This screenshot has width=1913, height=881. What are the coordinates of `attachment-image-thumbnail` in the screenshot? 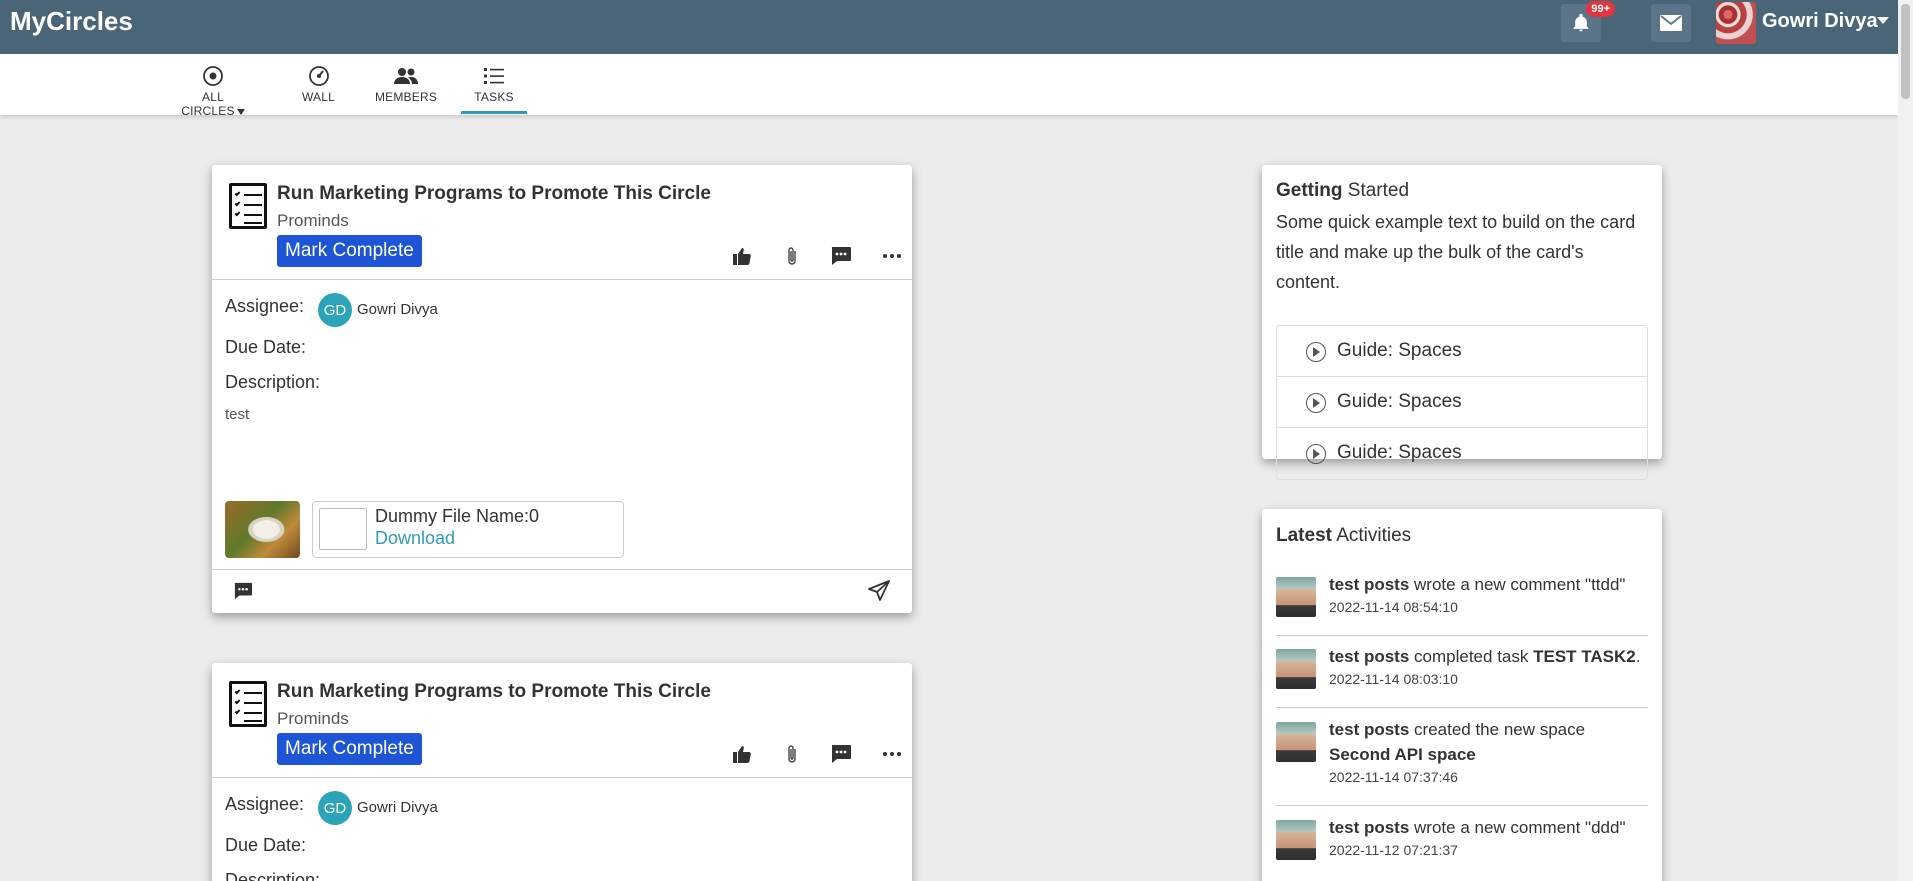 It's located at (262, 529).